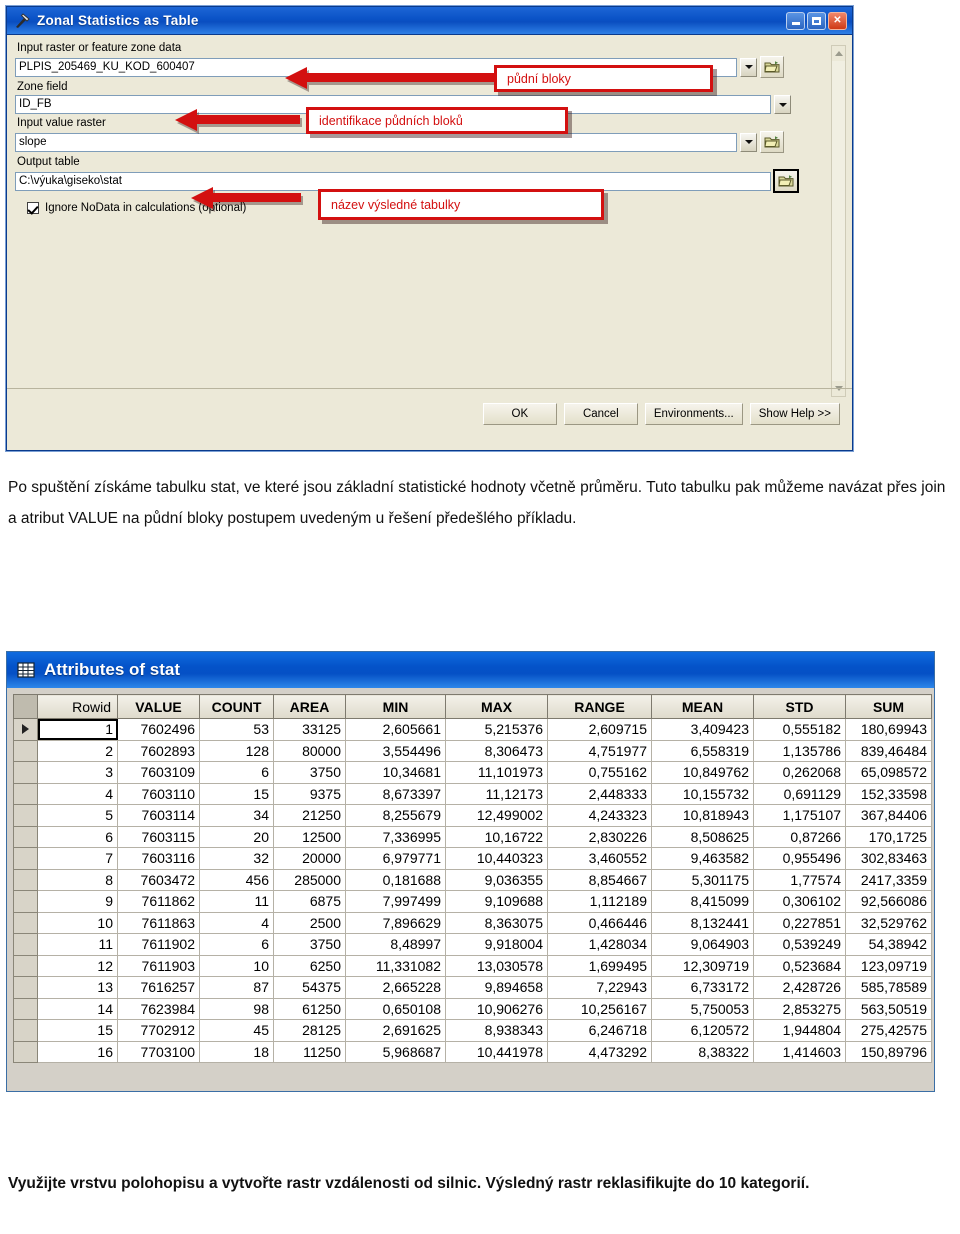 This screenshot has width=960, height=1234. What do you see at coordinates (77, 858) in the screenshot?
I see `cell-rowid: 7` at bounding box center [77, 858].